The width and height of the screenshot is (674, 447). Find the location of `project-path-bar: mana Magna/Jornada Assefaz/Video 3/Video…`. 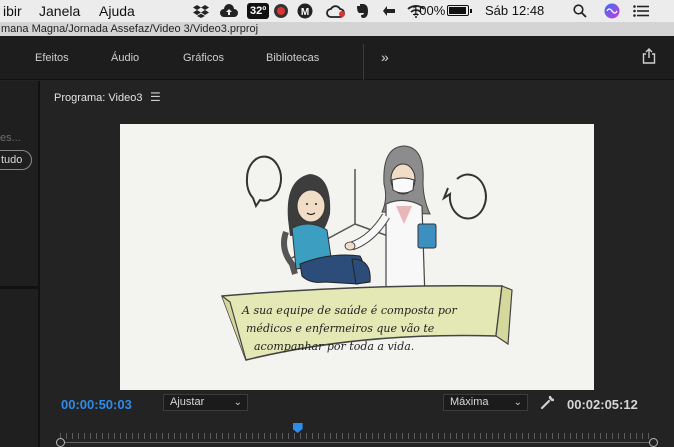

project-path-bar: mana Magna/Jornada Assefaz/Video 3/Video… is located at coordinates (337, 29).